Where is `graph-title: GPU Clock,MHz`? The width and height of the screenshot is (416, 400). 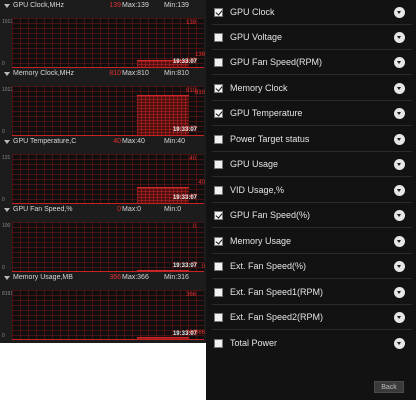 graph-title: GPU Clock,MHz is located at coordinates (38, 5).